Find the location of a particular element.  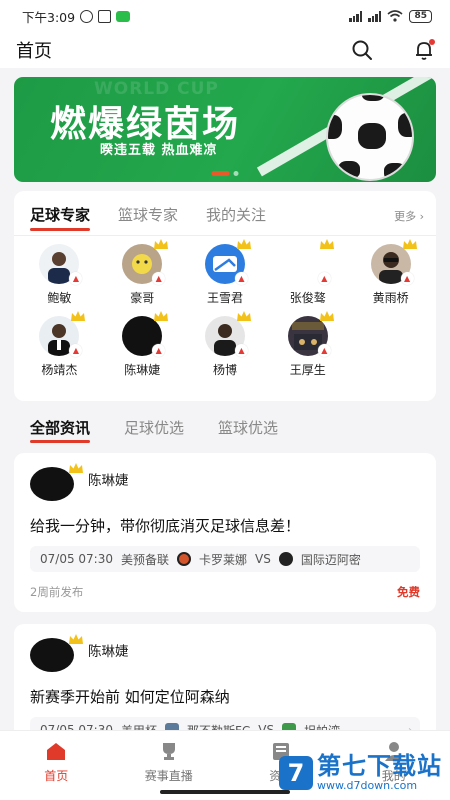

tab-all-news: 全部资讯 is located at coordinates (60, 430).